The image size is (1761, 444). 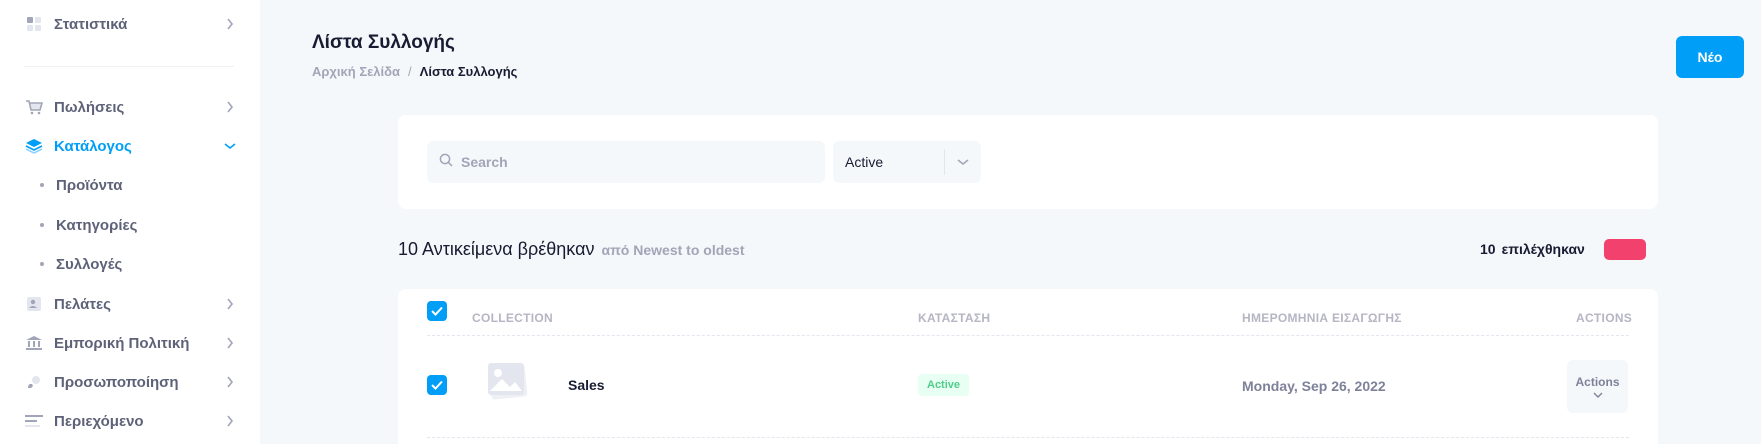 What do you see at coordinates (512, 318) in the screenshot?
I see `column-header-collection: COLLECTION` at bounding box center [512, 318].